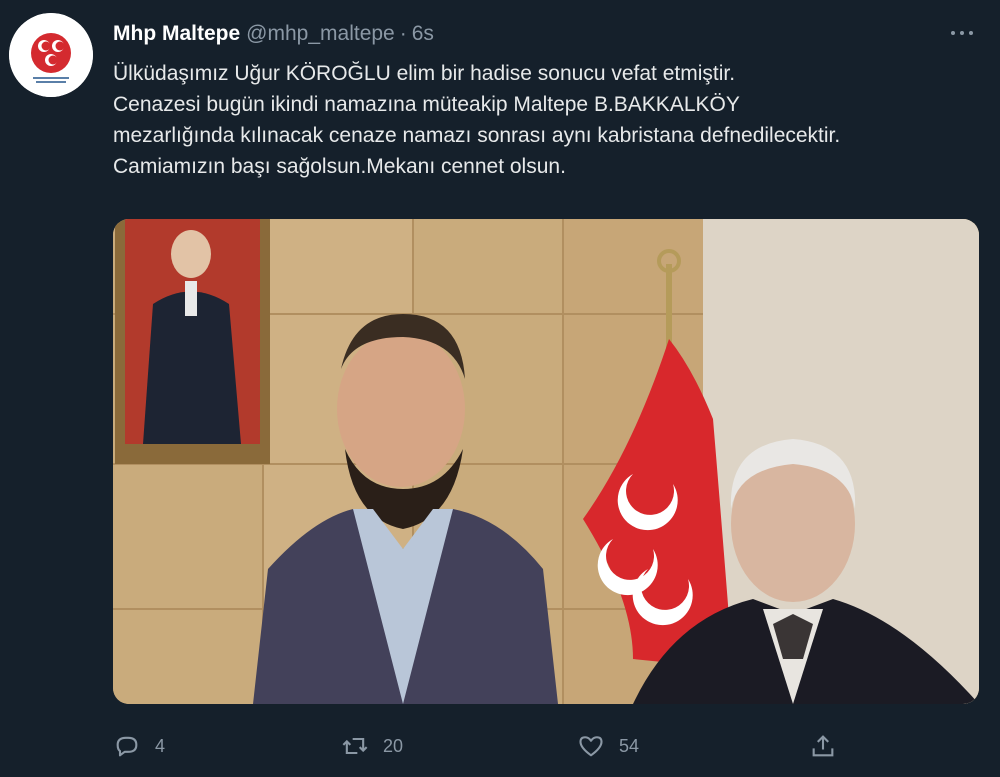  What do you see at coordinates (355, 746) in the screenshot?
I see `retweet-icon` at bounding box center [355, 746].